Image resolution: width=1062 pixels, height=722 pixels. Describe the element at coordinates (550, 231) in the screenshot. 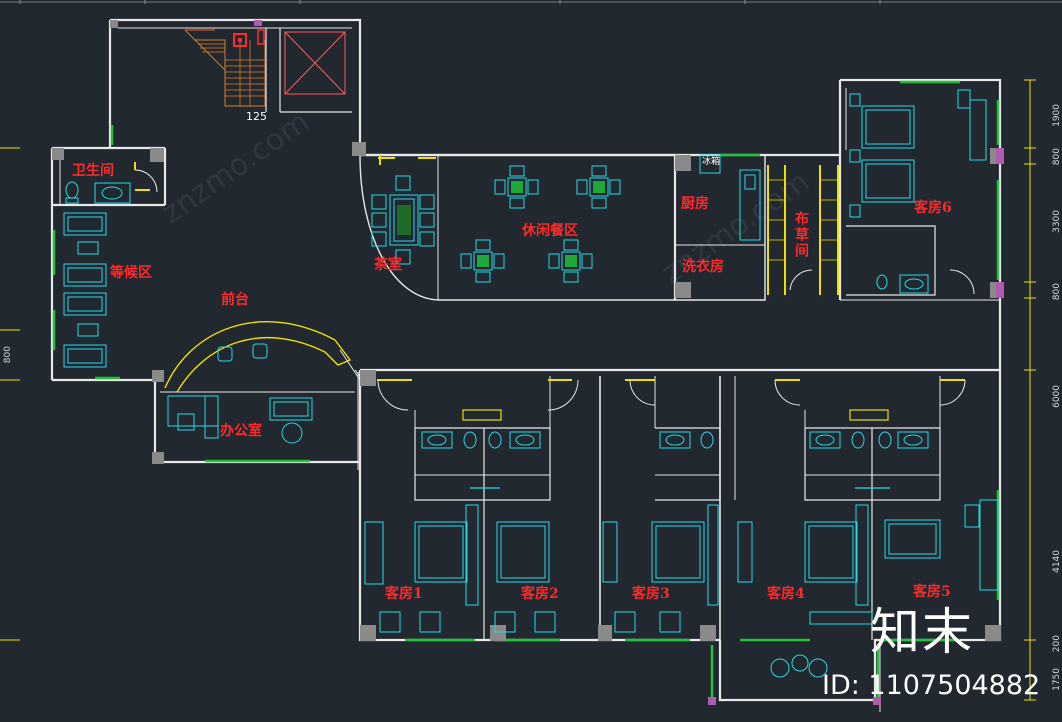

I see `room-label-leisure-dining: 休闲餐区` at that location.